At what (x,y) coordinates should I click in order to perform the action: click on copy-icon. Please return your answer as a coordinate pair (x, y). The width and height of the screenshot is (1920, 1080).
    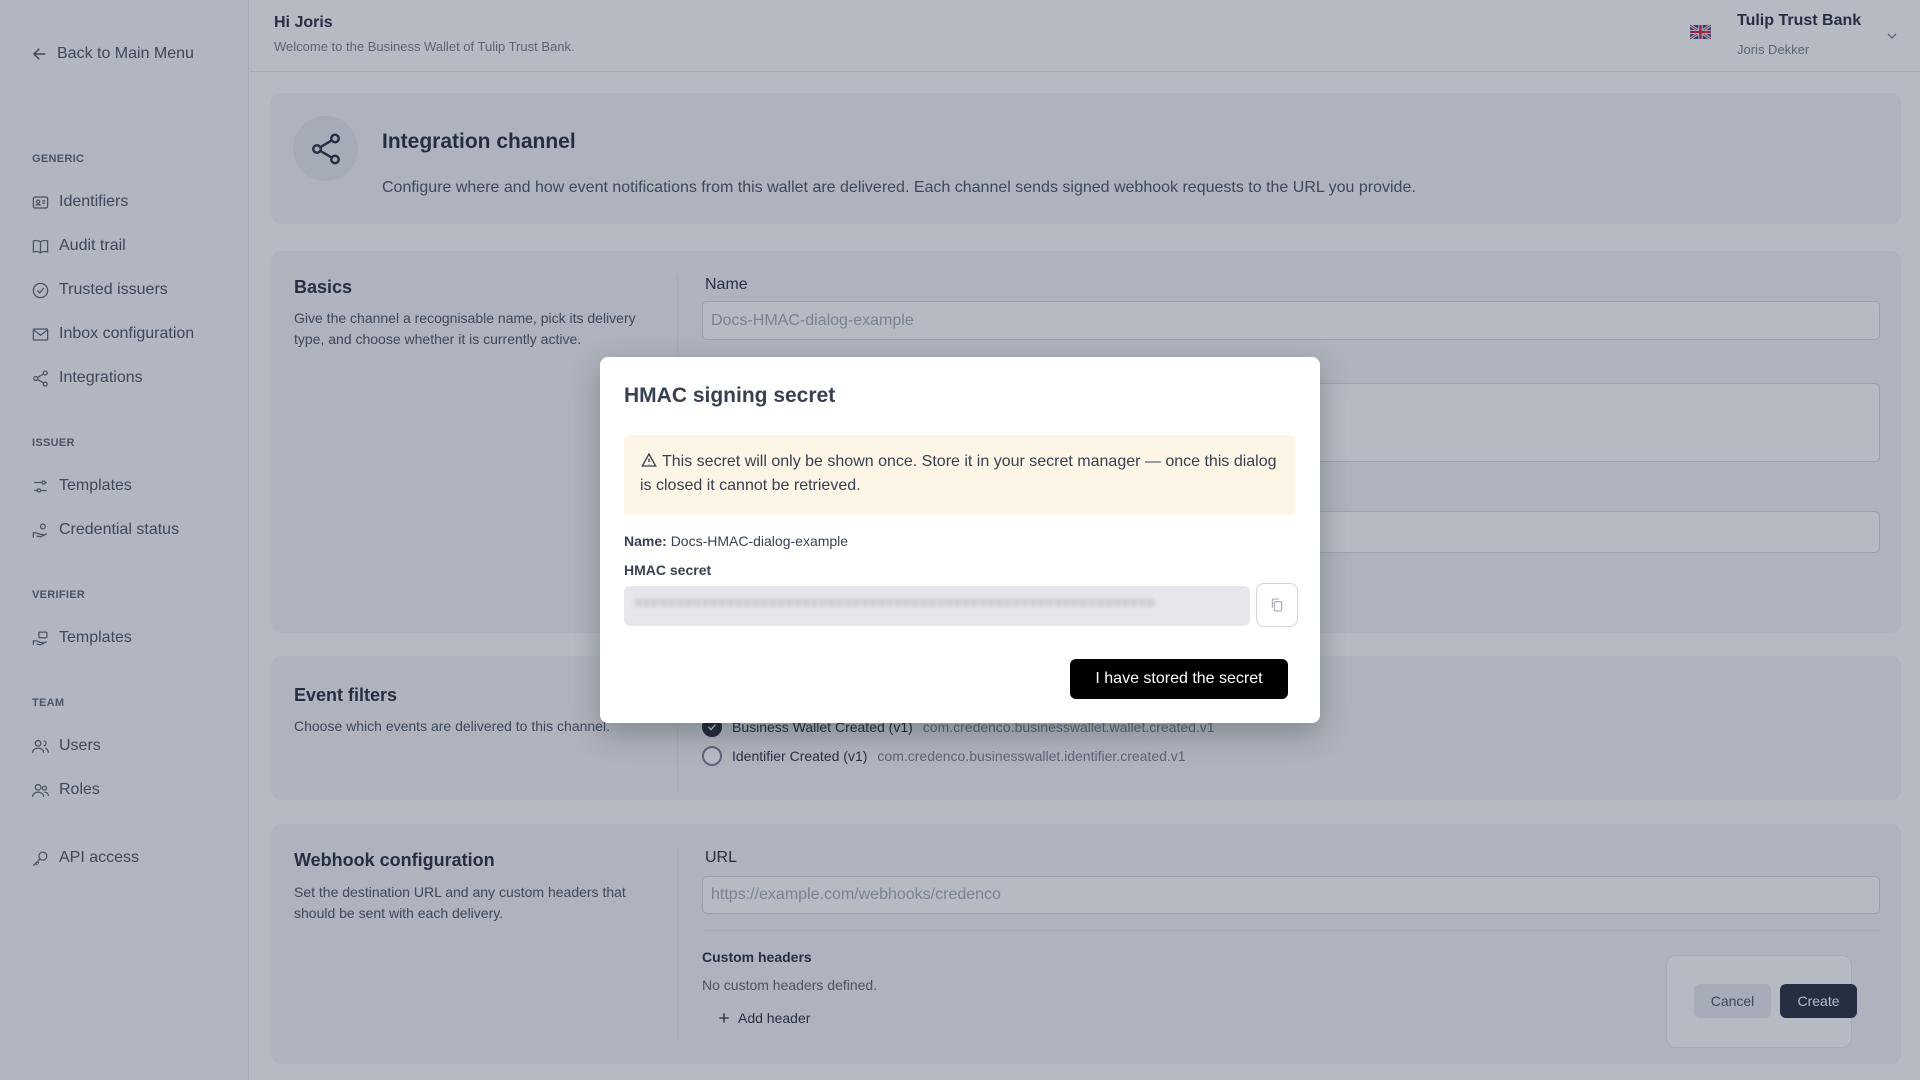
    Looking at the image, I should click on (1277, 605).